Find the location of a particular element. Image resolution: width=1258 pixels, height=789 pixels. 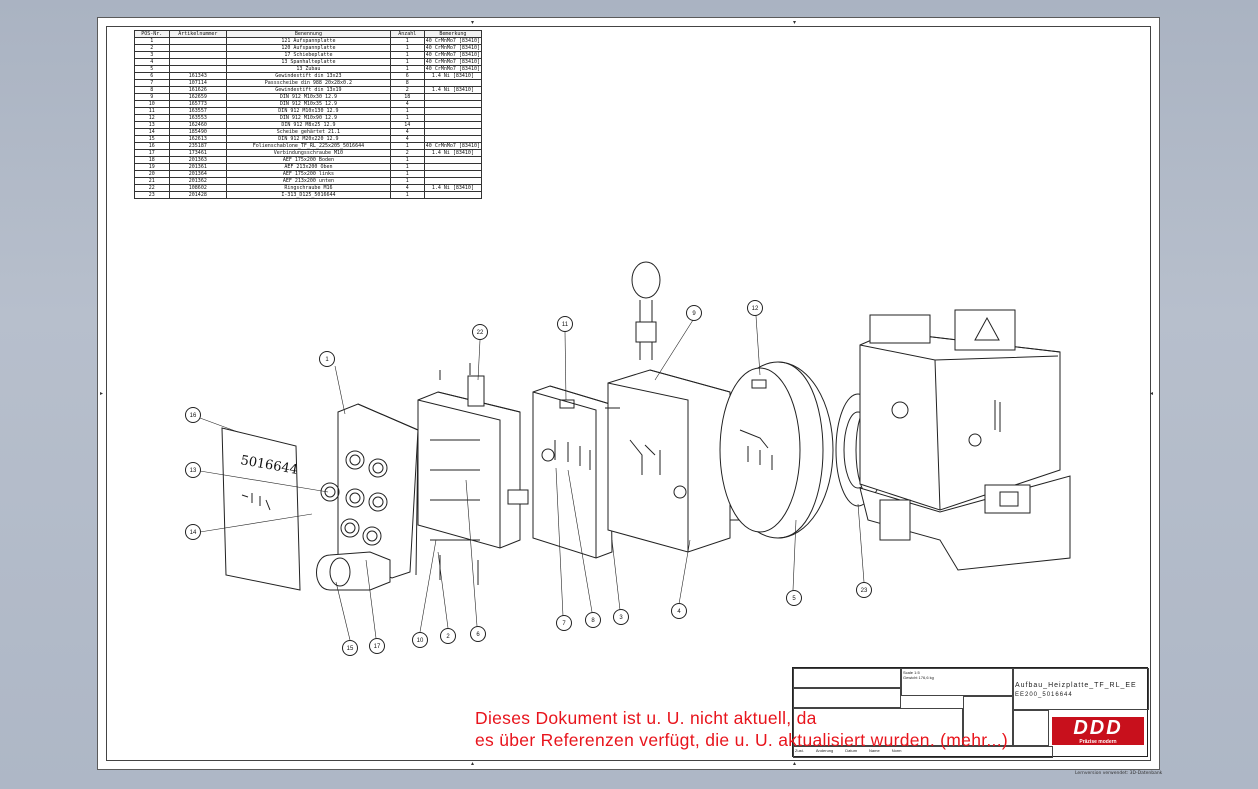

callout-balloon-6: 6 is located at coordinates (478, 634).